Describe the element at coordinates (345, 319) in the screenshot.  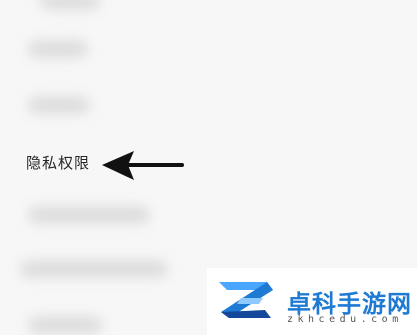
I see `watermark-domain: zkhcedu.com` at that location.